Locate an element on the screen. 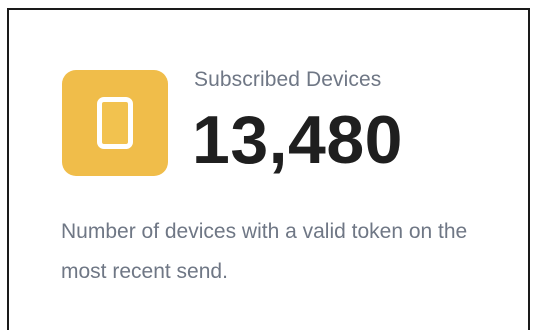 The width and height of the screenshot is (537, 330). icon-tile is located at coordinates (115, 123).